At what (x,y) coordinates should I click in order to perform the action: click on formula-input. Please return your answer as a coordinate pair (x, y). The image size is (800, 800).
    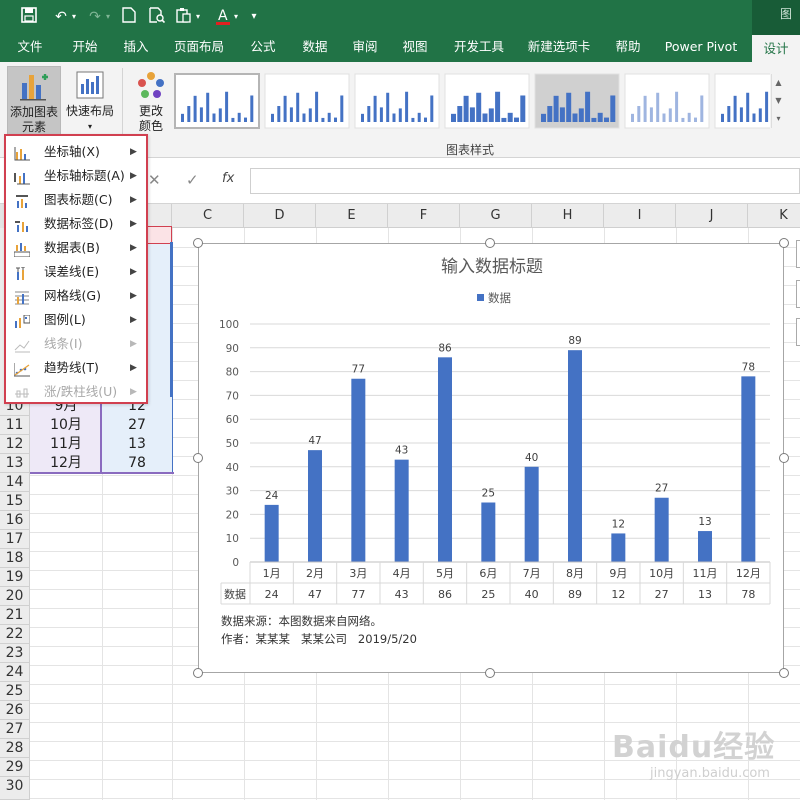
    Looking at the image, I should click on (525, 181).